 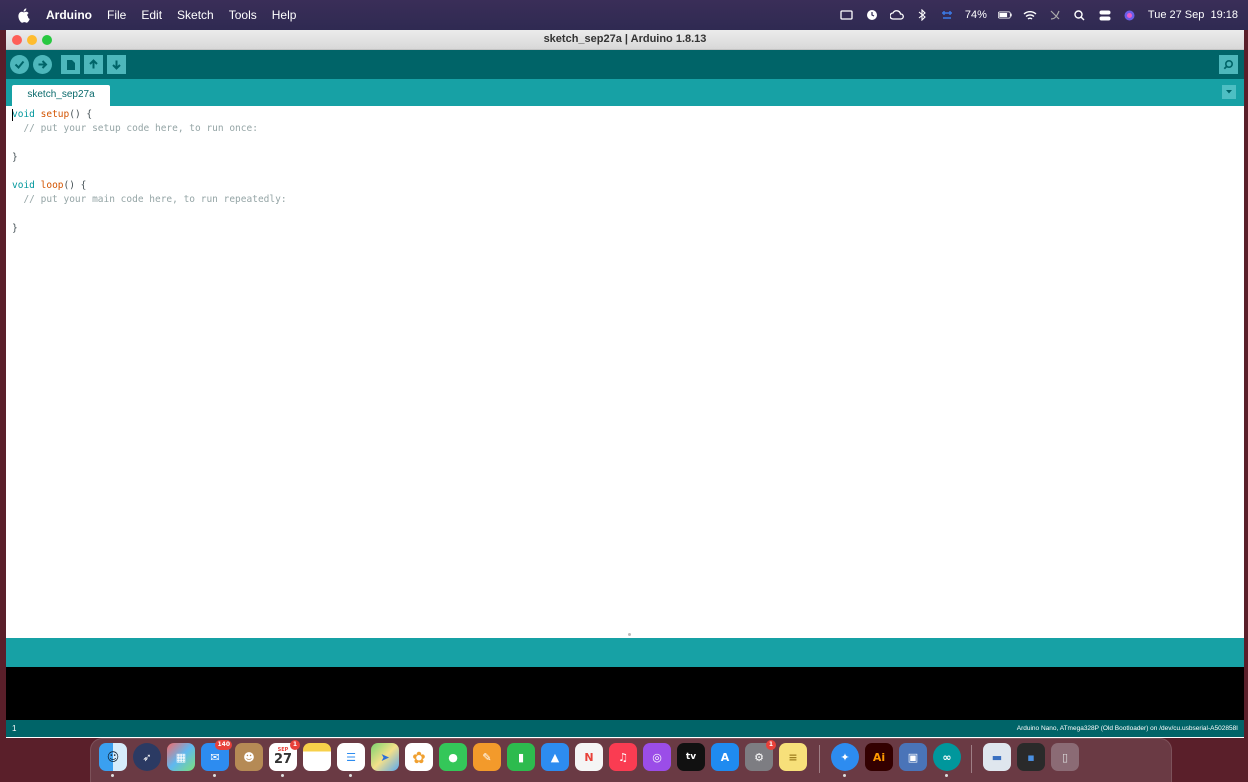 What do you see at coordinates (975, 15) in the screenshot?
I see `battery-percent: 74%` at bounding box center [975, 15].